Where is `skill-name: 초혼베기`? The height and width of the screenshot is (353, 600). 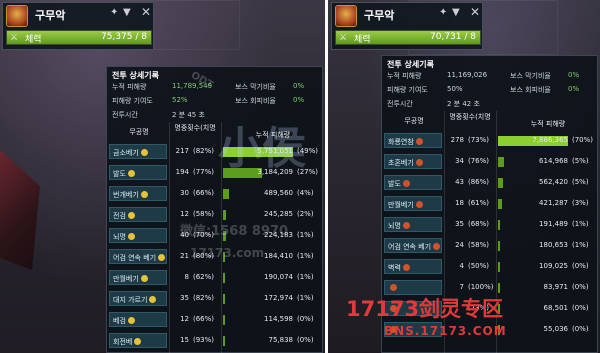 skill-name: 초혼베기 is located at coordinates (413, 161).